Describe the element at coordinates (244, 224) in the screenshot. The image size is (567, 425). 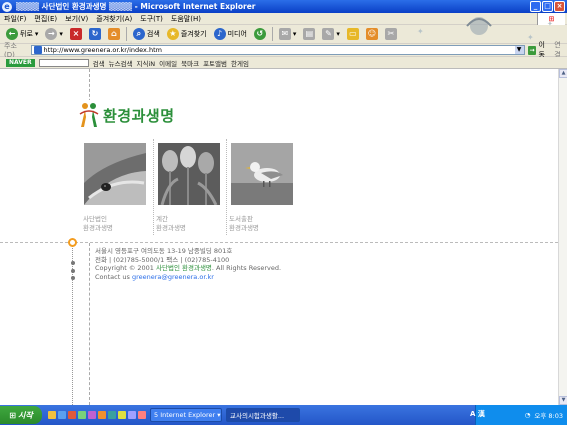
I see `caption-publishing: 도서출판 환경과생명` at that location.